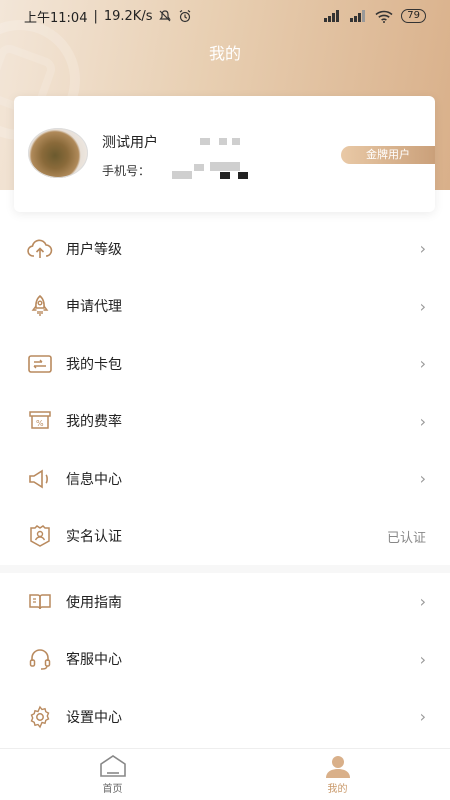  What do you see at coordinates (94, 602) in the screenshot?
I see `menu-label: 使用指南` at bounding box center [94, 602].